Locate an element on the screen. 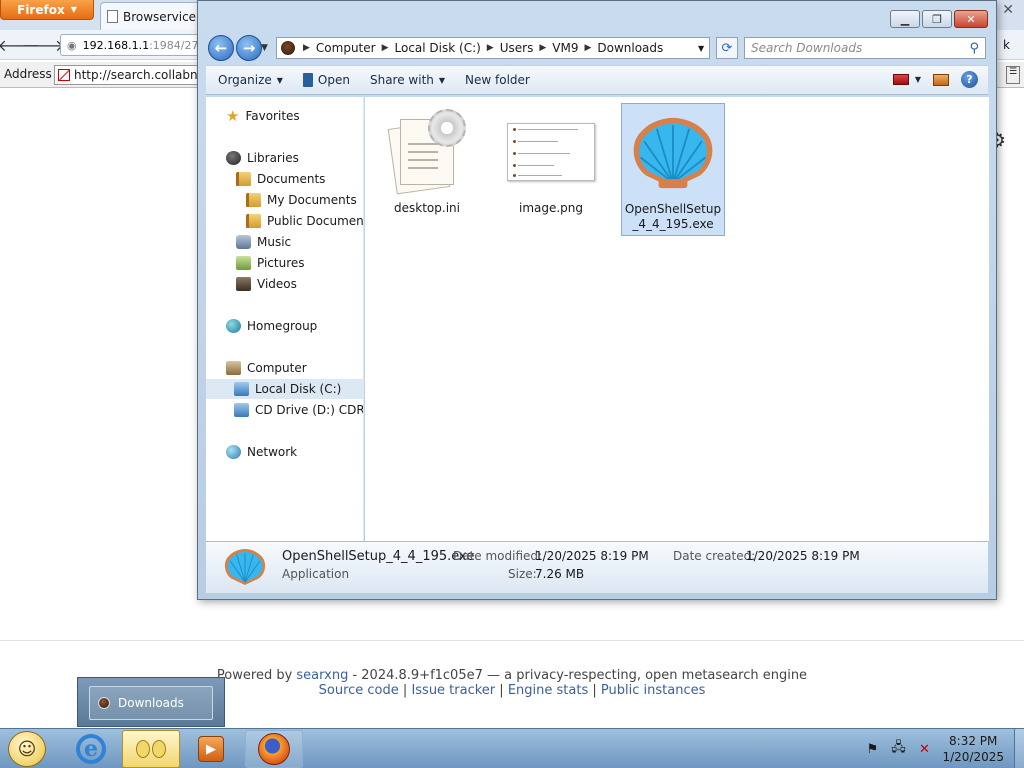  organize-button: Organize ▼ is located at coordinates (249, 80).